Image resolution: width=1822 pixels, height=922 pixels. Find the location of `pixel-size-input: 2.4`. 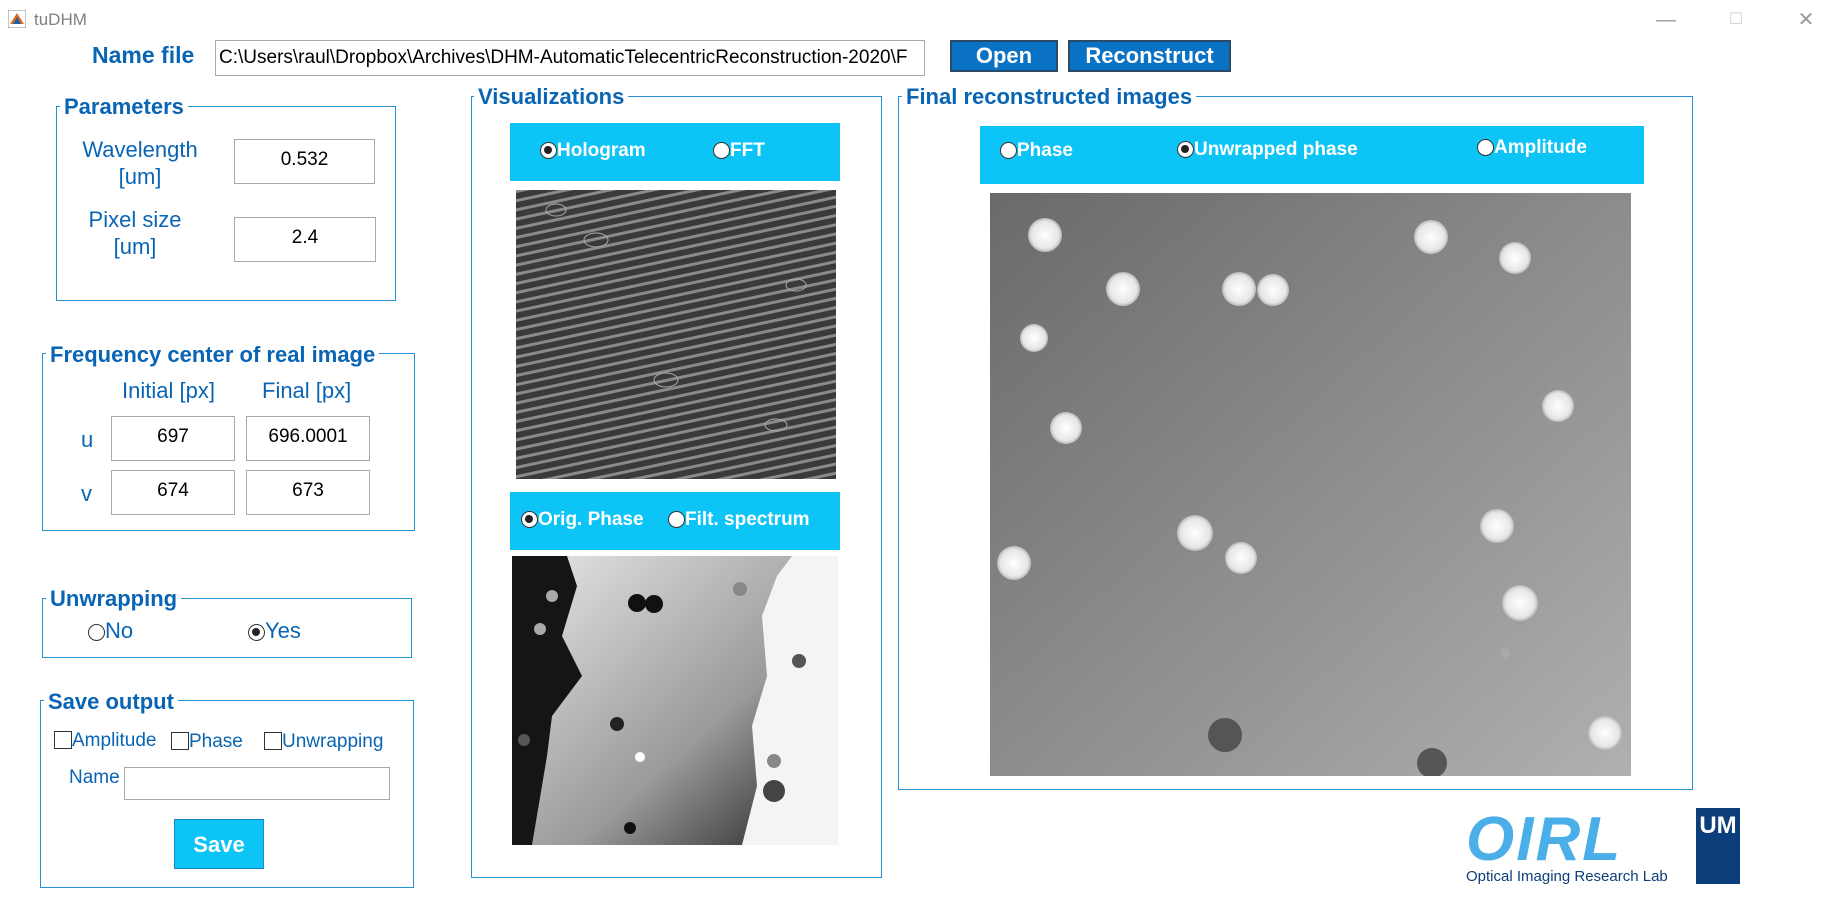

pixel-size-input: 2.4 is located at coordinates (305, 239).